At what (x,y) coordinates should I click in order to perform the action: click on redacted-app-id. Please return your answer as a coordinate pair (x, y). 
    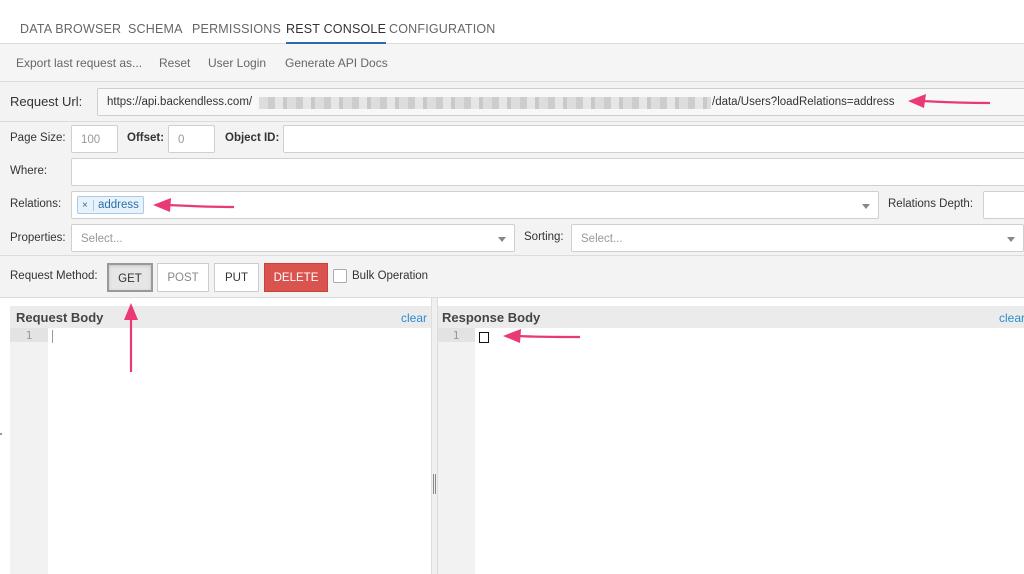
    Looking at the image, I should click on (485, 103).